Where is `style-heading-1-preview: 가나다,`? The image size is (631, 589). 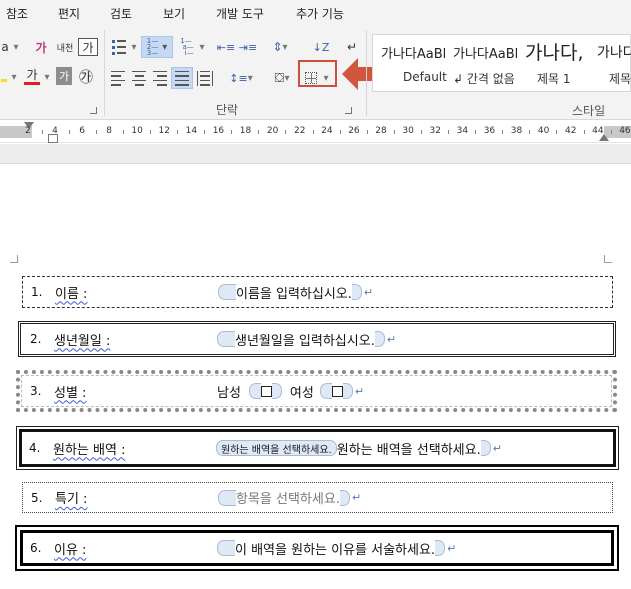
style-heading-1-preview: 가나다, is located at coordinates (554, 53).